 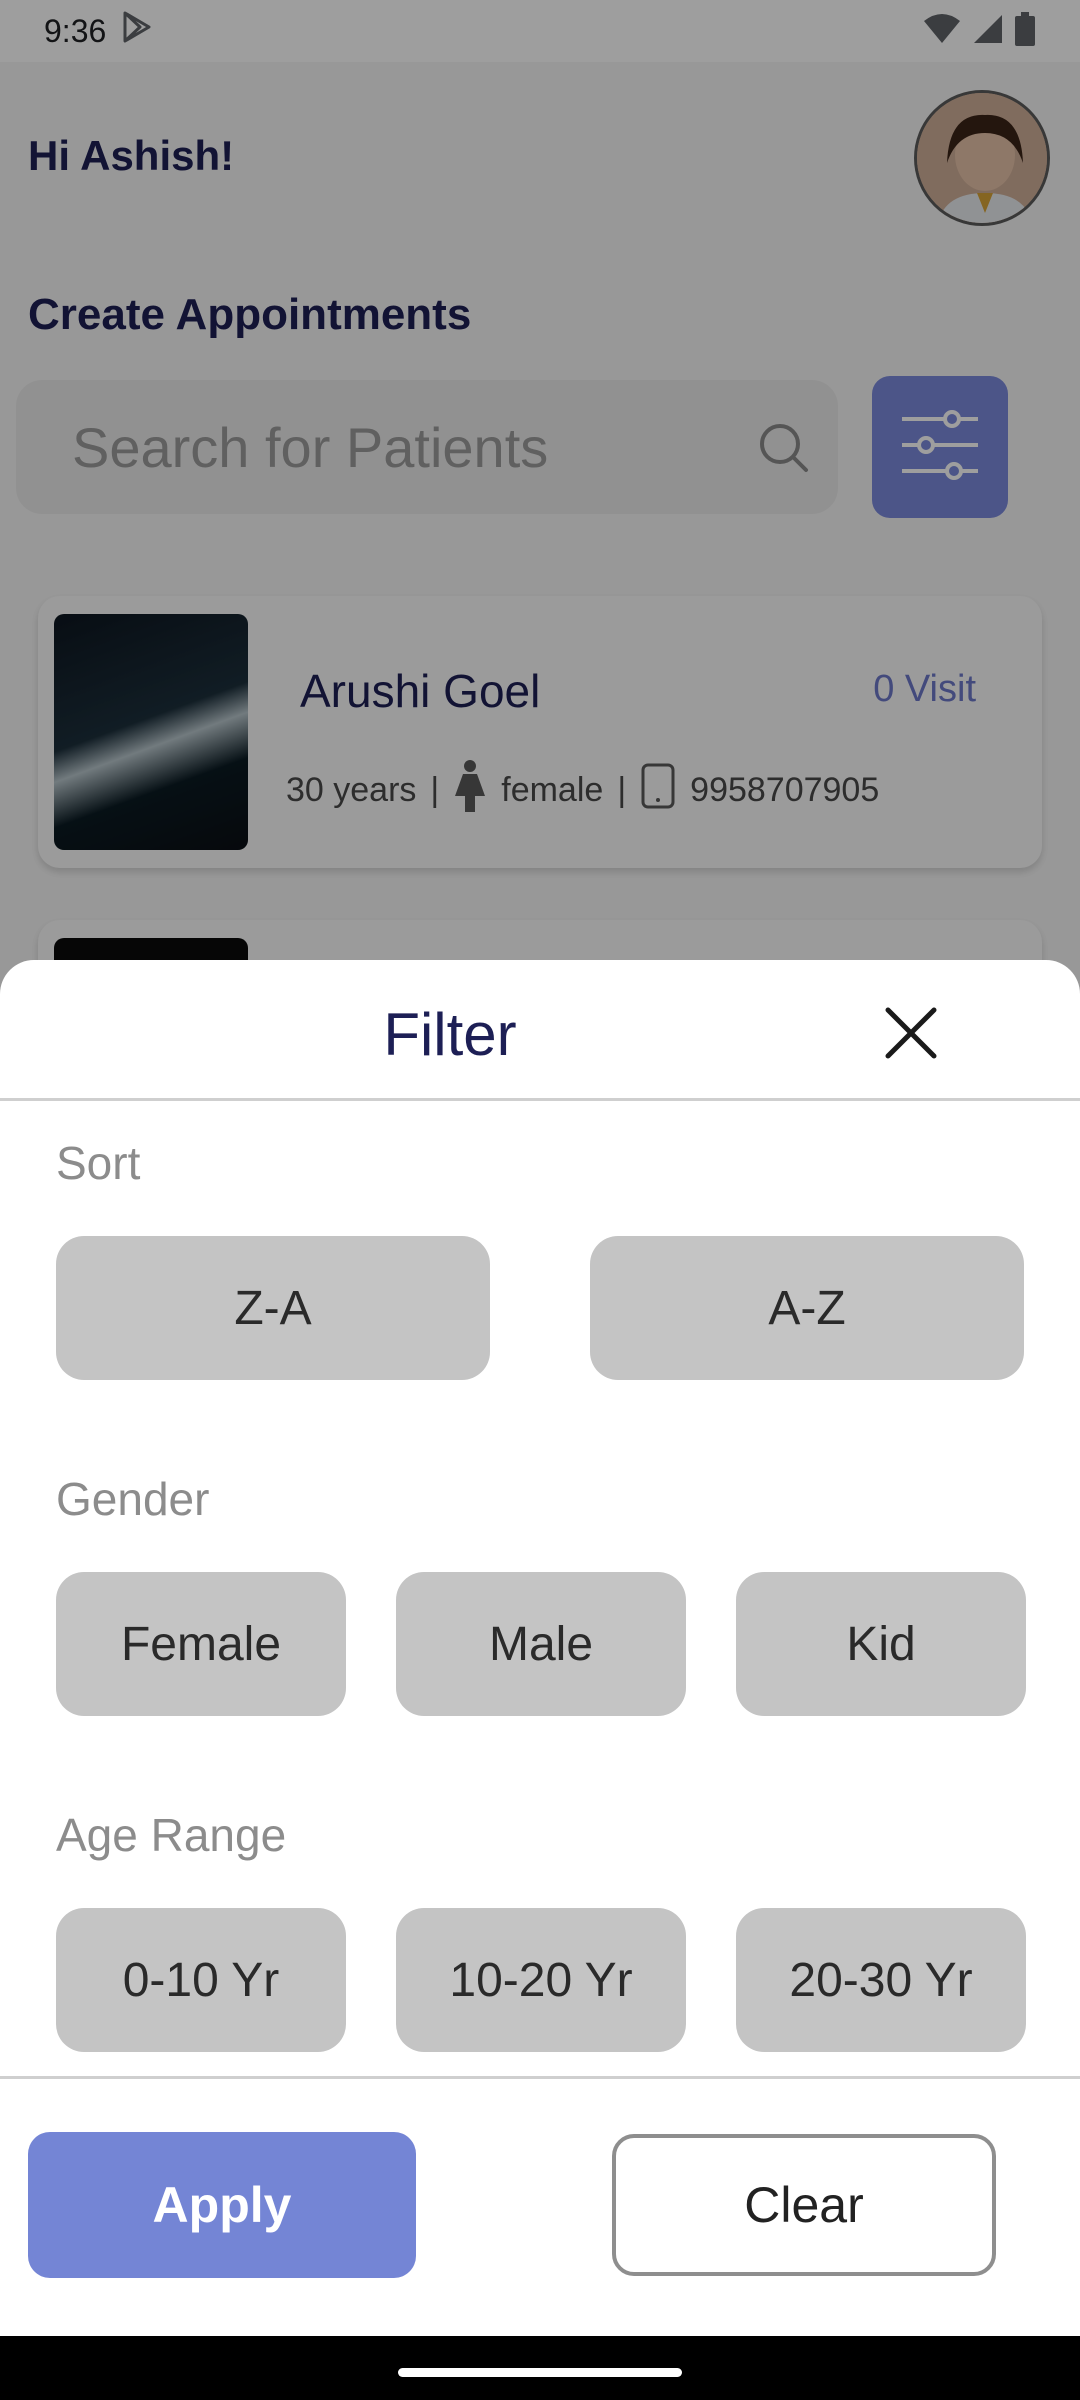 I want to click on navigation-bar, so click(x=540, y=2368).